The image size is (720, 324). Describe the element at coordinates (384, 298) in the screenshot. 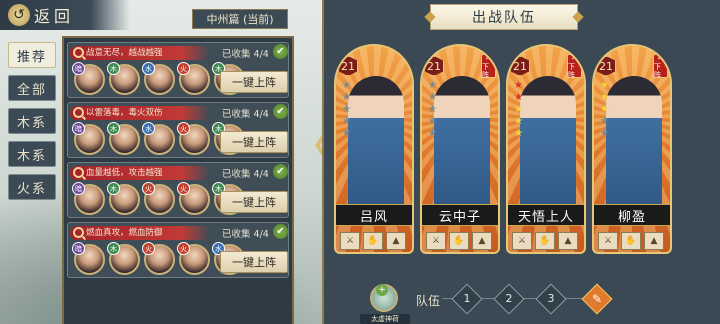

I see `skill-lotus-icon: +` at that location.